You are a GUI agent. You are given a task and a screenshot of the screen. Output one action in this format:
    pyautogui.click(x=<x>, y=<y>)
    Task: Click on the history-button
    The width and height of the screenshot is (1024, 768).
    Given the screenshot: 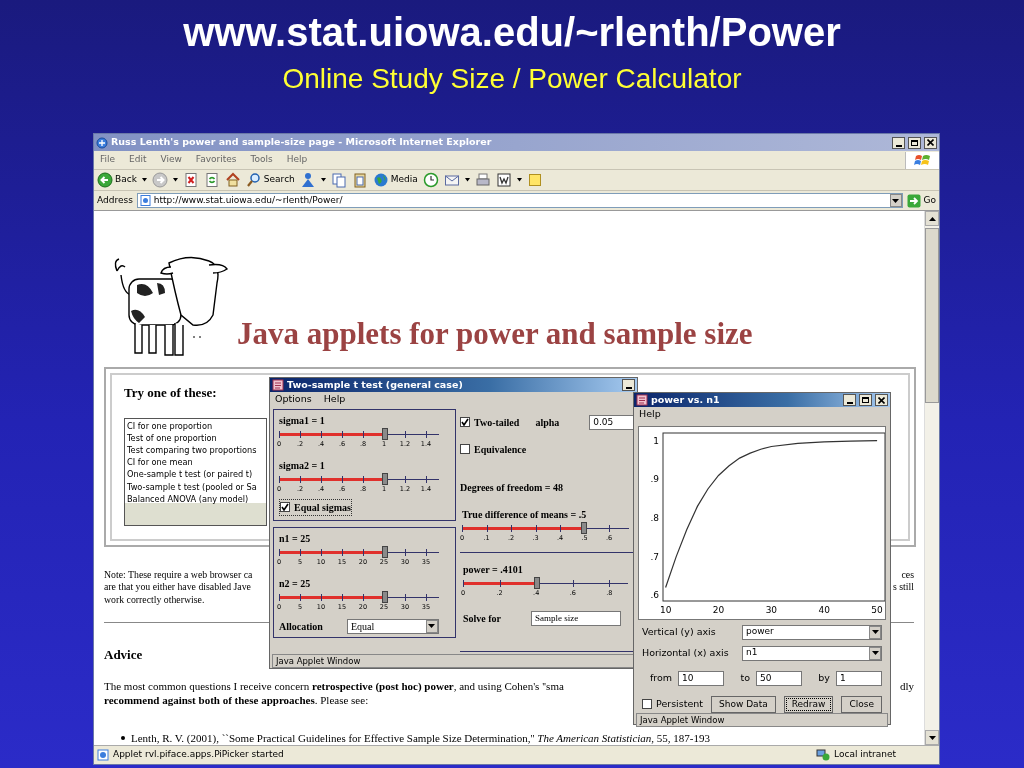 What is the action you would take?
    pyautogui.click(x=430, y=180)
    